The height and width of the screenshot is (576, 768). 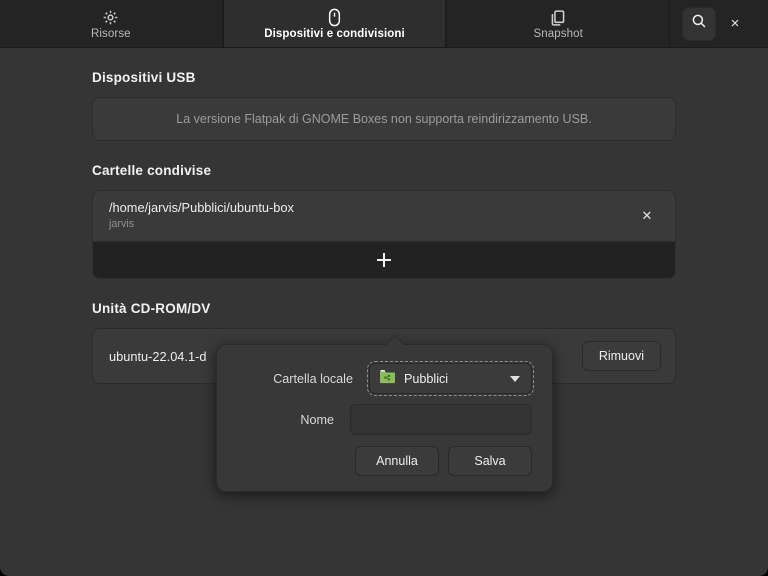 What do you see at coordinates (395, 340) in the screenshot?
I see `popover-arrow` at bounding box center [395, 340].